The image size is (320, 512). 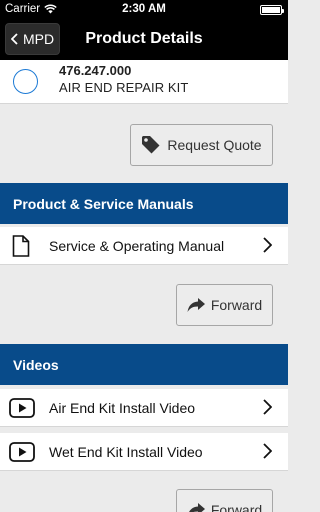 I want to click on product-row: 476.247.000 AIR END REPAIR KIT, so click(x=144, y=82).